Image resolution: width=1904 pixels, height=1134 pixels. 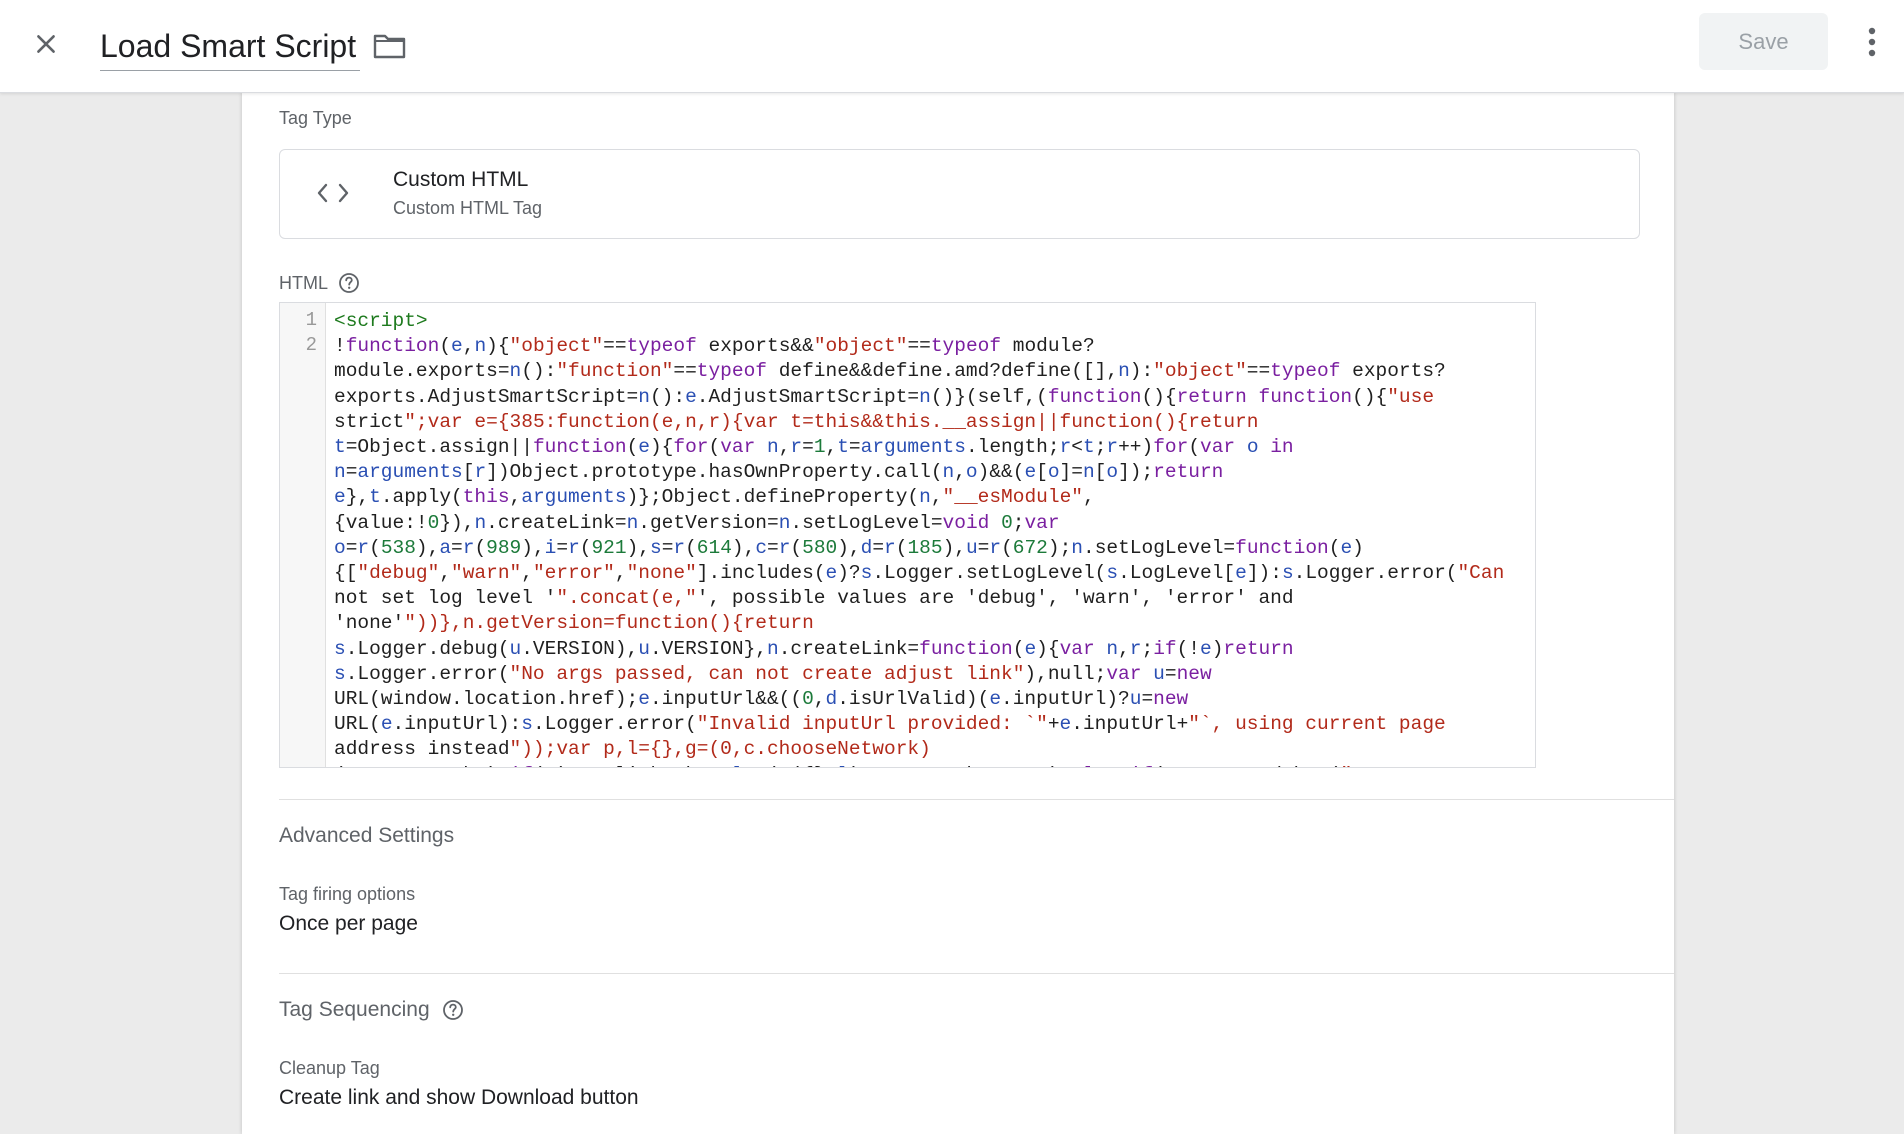 I want to click on line-number: 2, so click(x=311, y=345).